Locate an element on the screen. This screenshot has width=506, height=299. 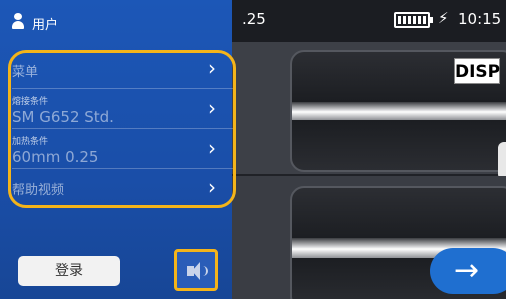
menu-item-caption: 熔接条件 is located at coordinates (30, 102).